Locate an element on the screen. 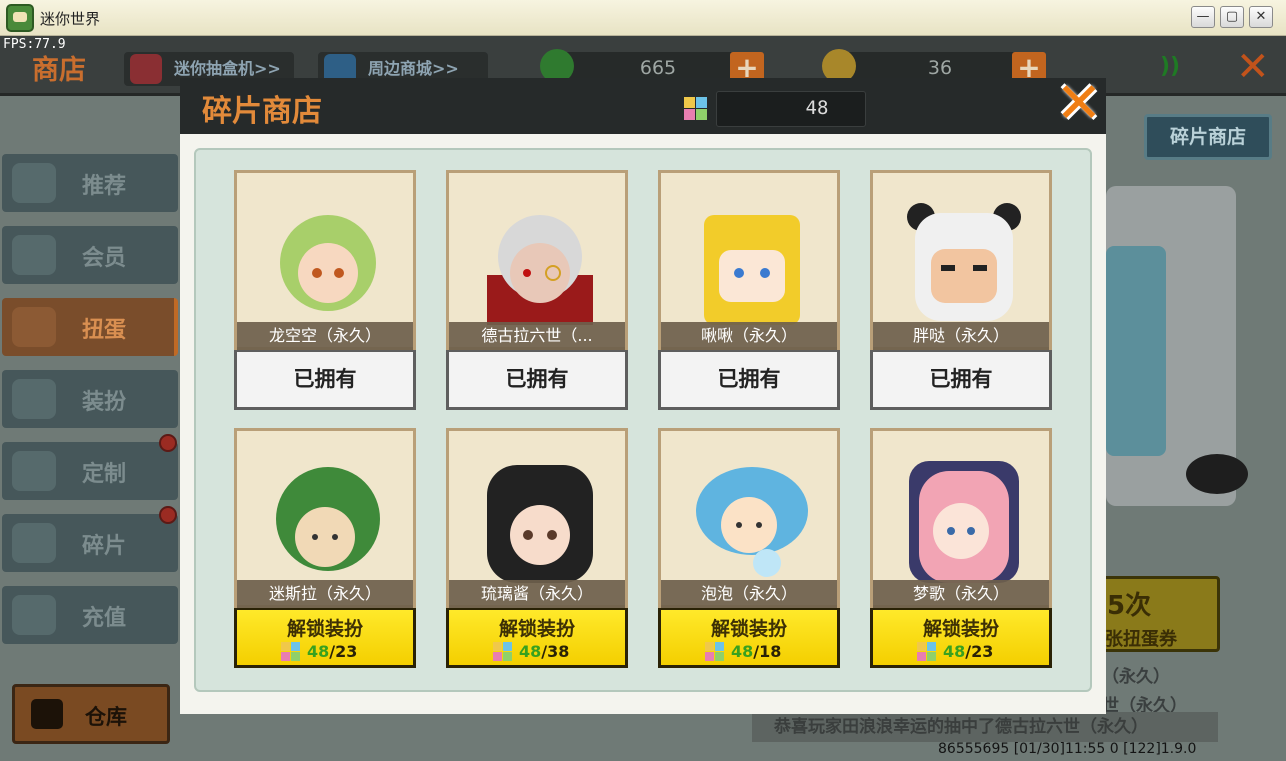  modal-close-button: ✕ is located at coordinates (1079, 105).